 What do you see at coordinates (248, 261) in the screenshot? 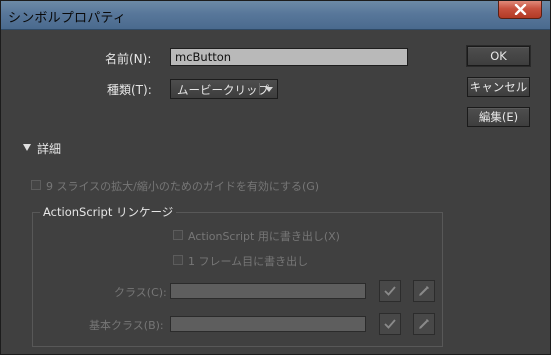
I see `export-in-first-frame-label: 1 フレーム目に書き出し` at bounding box center [248, 261].